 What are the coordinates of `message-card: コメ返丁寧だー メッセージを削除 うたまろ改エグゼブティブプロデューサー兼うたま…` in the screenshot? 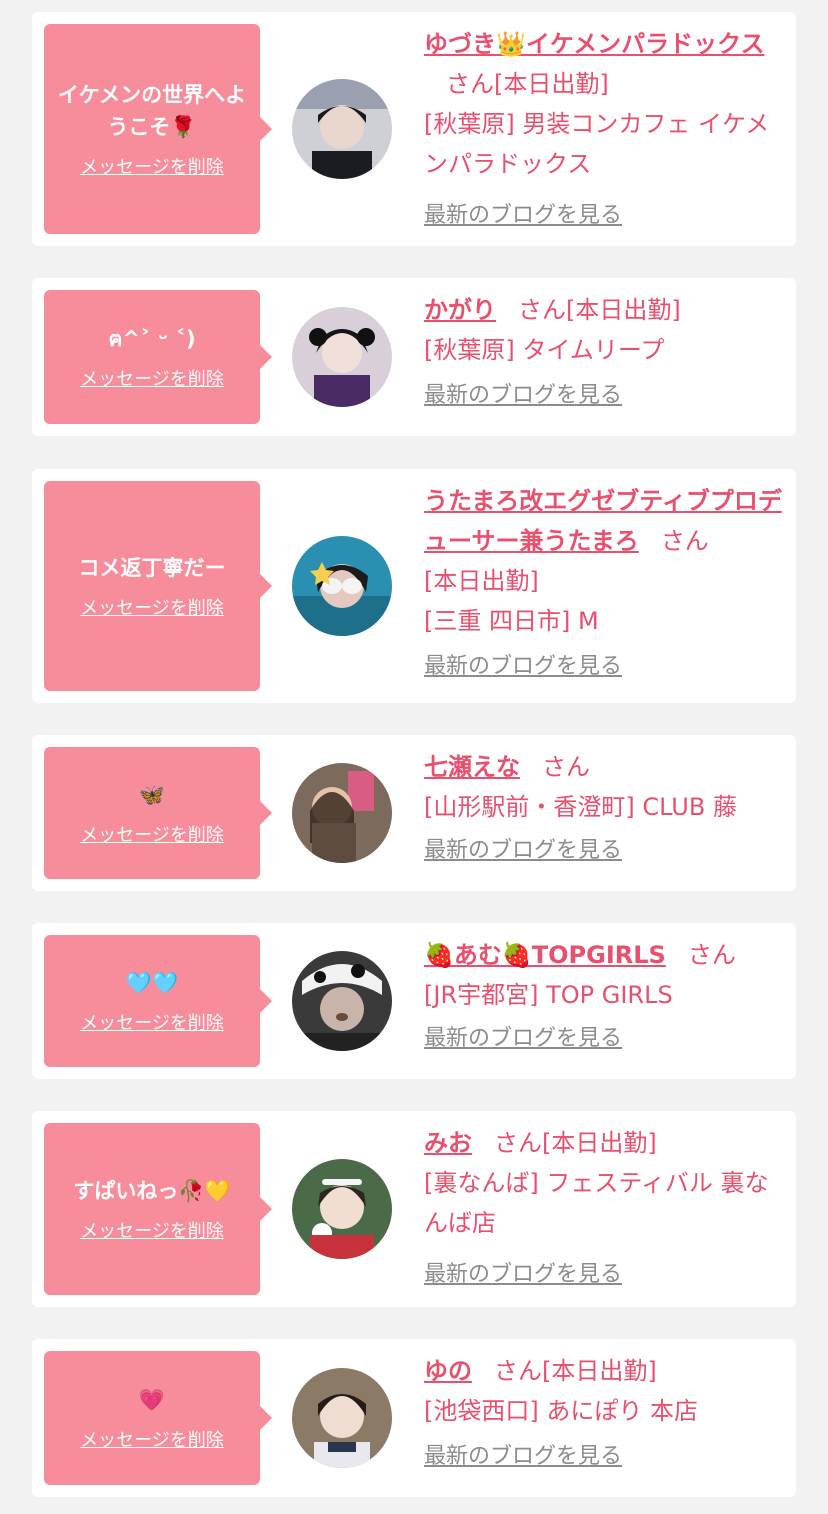 It's located at (414, 586).